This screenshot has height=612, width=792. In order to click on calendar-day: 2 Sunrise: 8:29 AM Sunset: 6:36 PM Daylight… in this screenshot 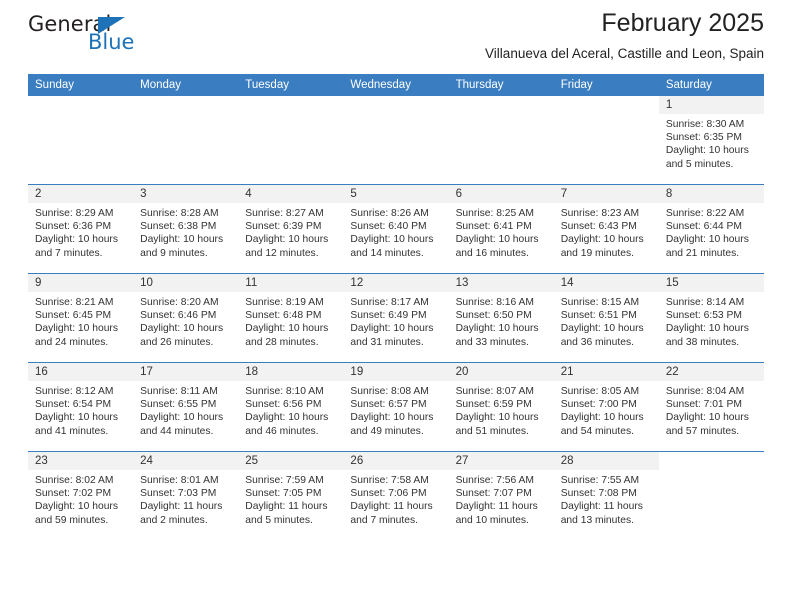, I will do `click(81, 229)`.